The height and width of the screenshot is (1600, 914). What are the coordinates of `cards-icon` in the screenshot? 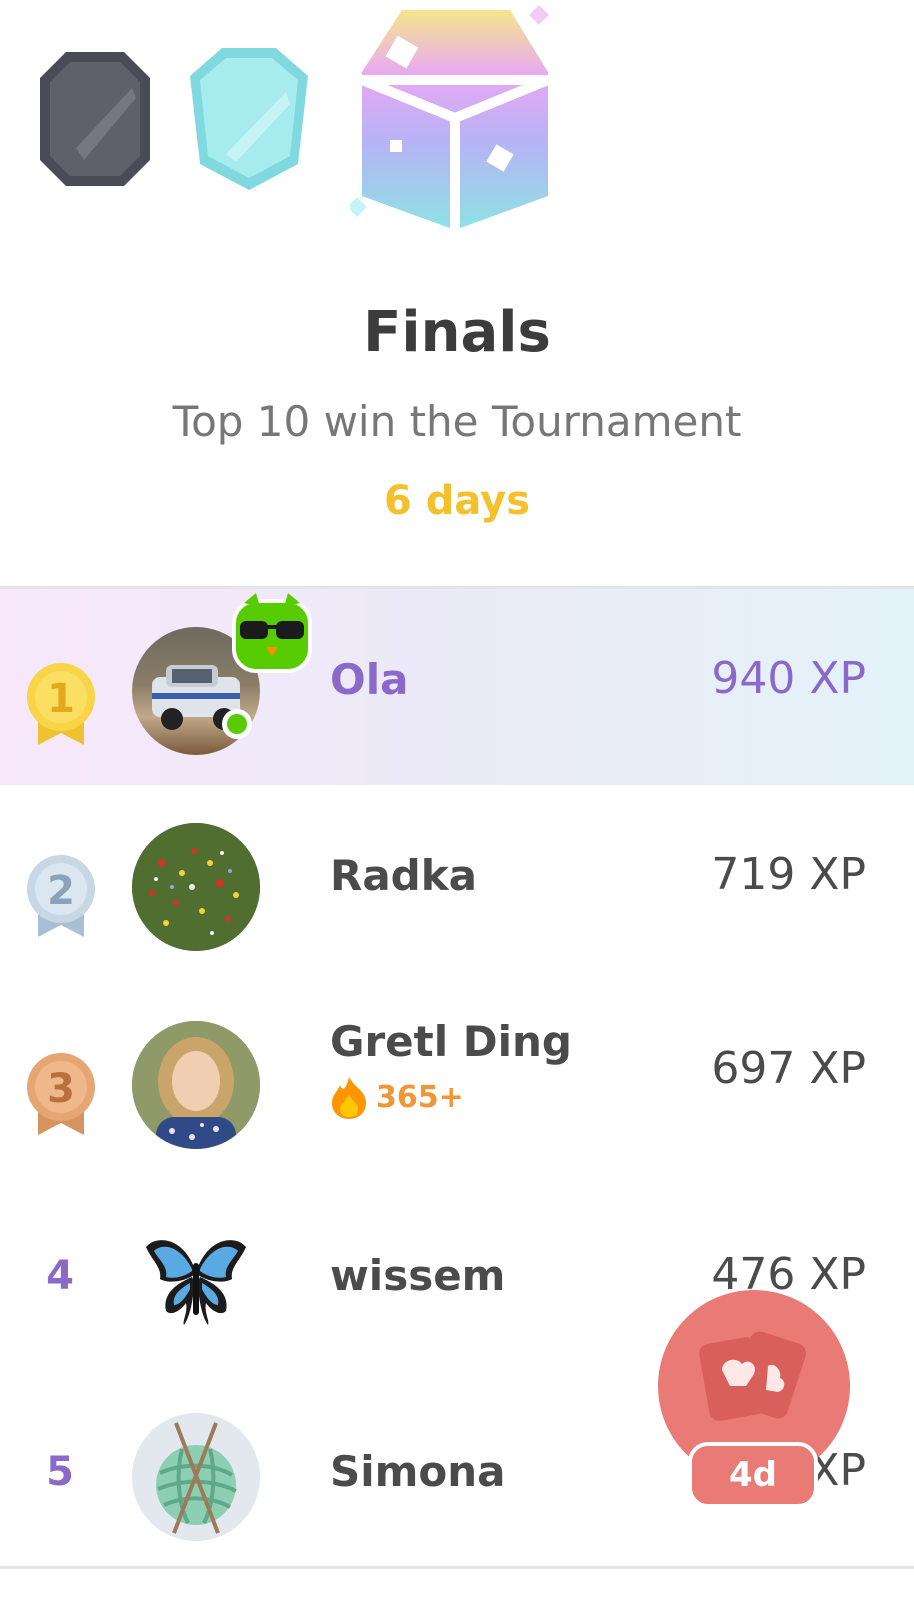 It's located at (753, 1376).